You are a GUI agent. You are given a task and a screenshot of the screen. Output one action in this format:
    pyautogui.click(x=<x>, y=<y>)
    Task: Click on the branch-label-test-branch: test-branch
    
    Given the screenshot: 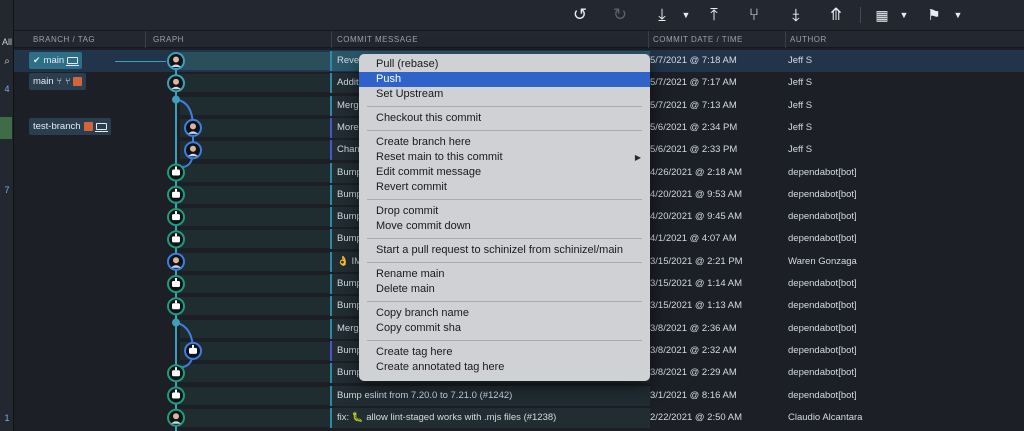 What is the action you would take?
    pyautogui.click(x=70, y=126)
    